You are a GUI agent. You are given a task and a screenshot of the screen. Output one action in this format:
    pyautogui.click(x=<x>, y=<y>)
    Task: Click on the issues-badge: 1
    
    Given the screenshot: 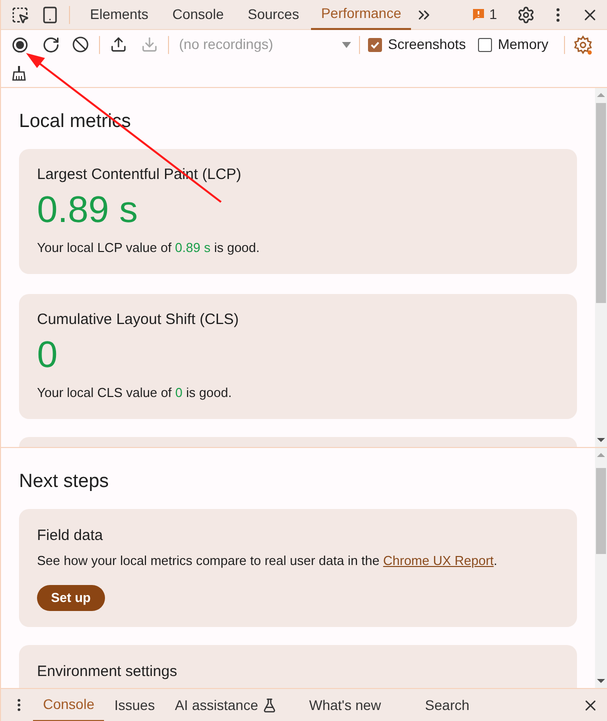 What is the action you would take?
    pyautogui.click(x=484, y=14)
    